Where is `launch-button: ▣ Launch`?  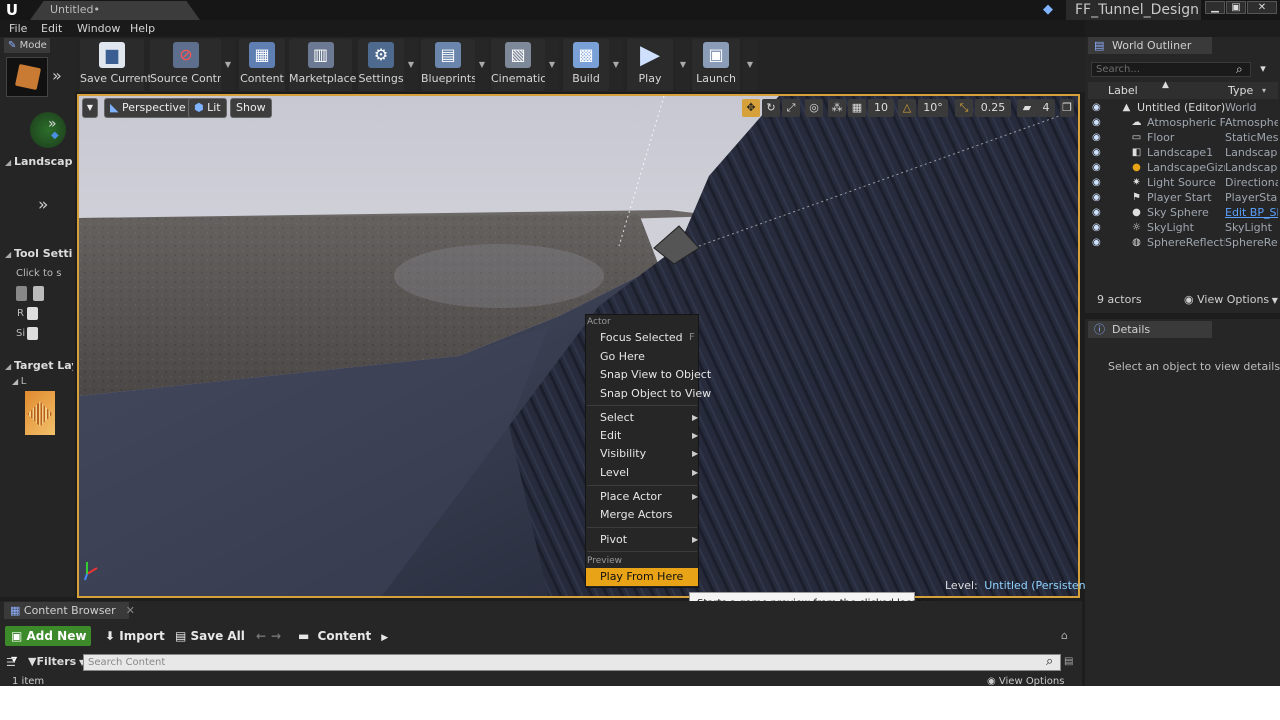 launch-button: ▣ Launch is located at coordinates (716, 65).